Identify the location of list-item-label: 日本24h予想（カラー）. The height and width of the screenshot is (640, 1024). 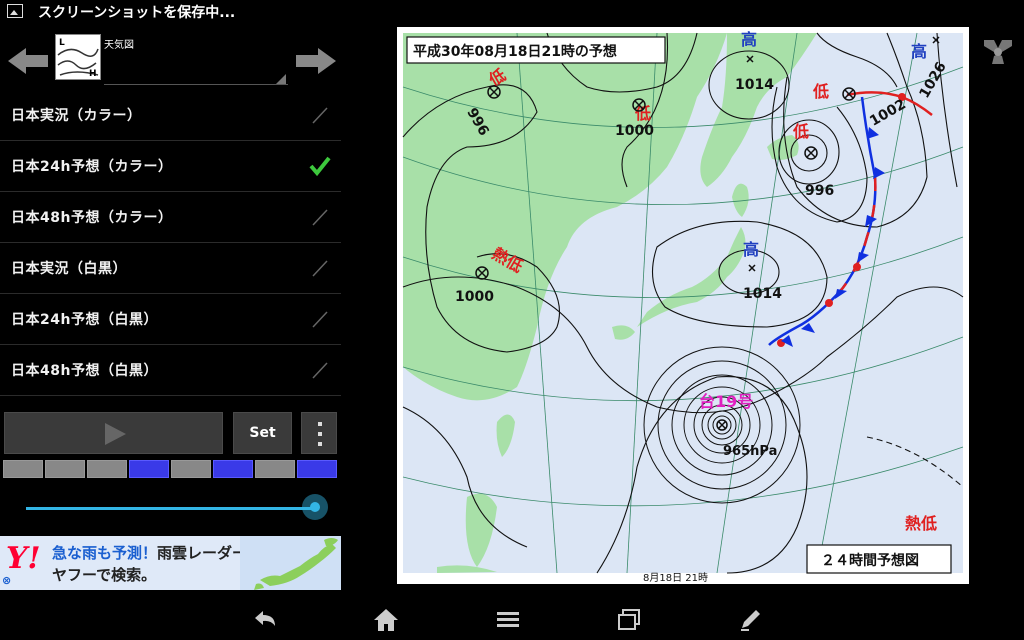
(92, 167).